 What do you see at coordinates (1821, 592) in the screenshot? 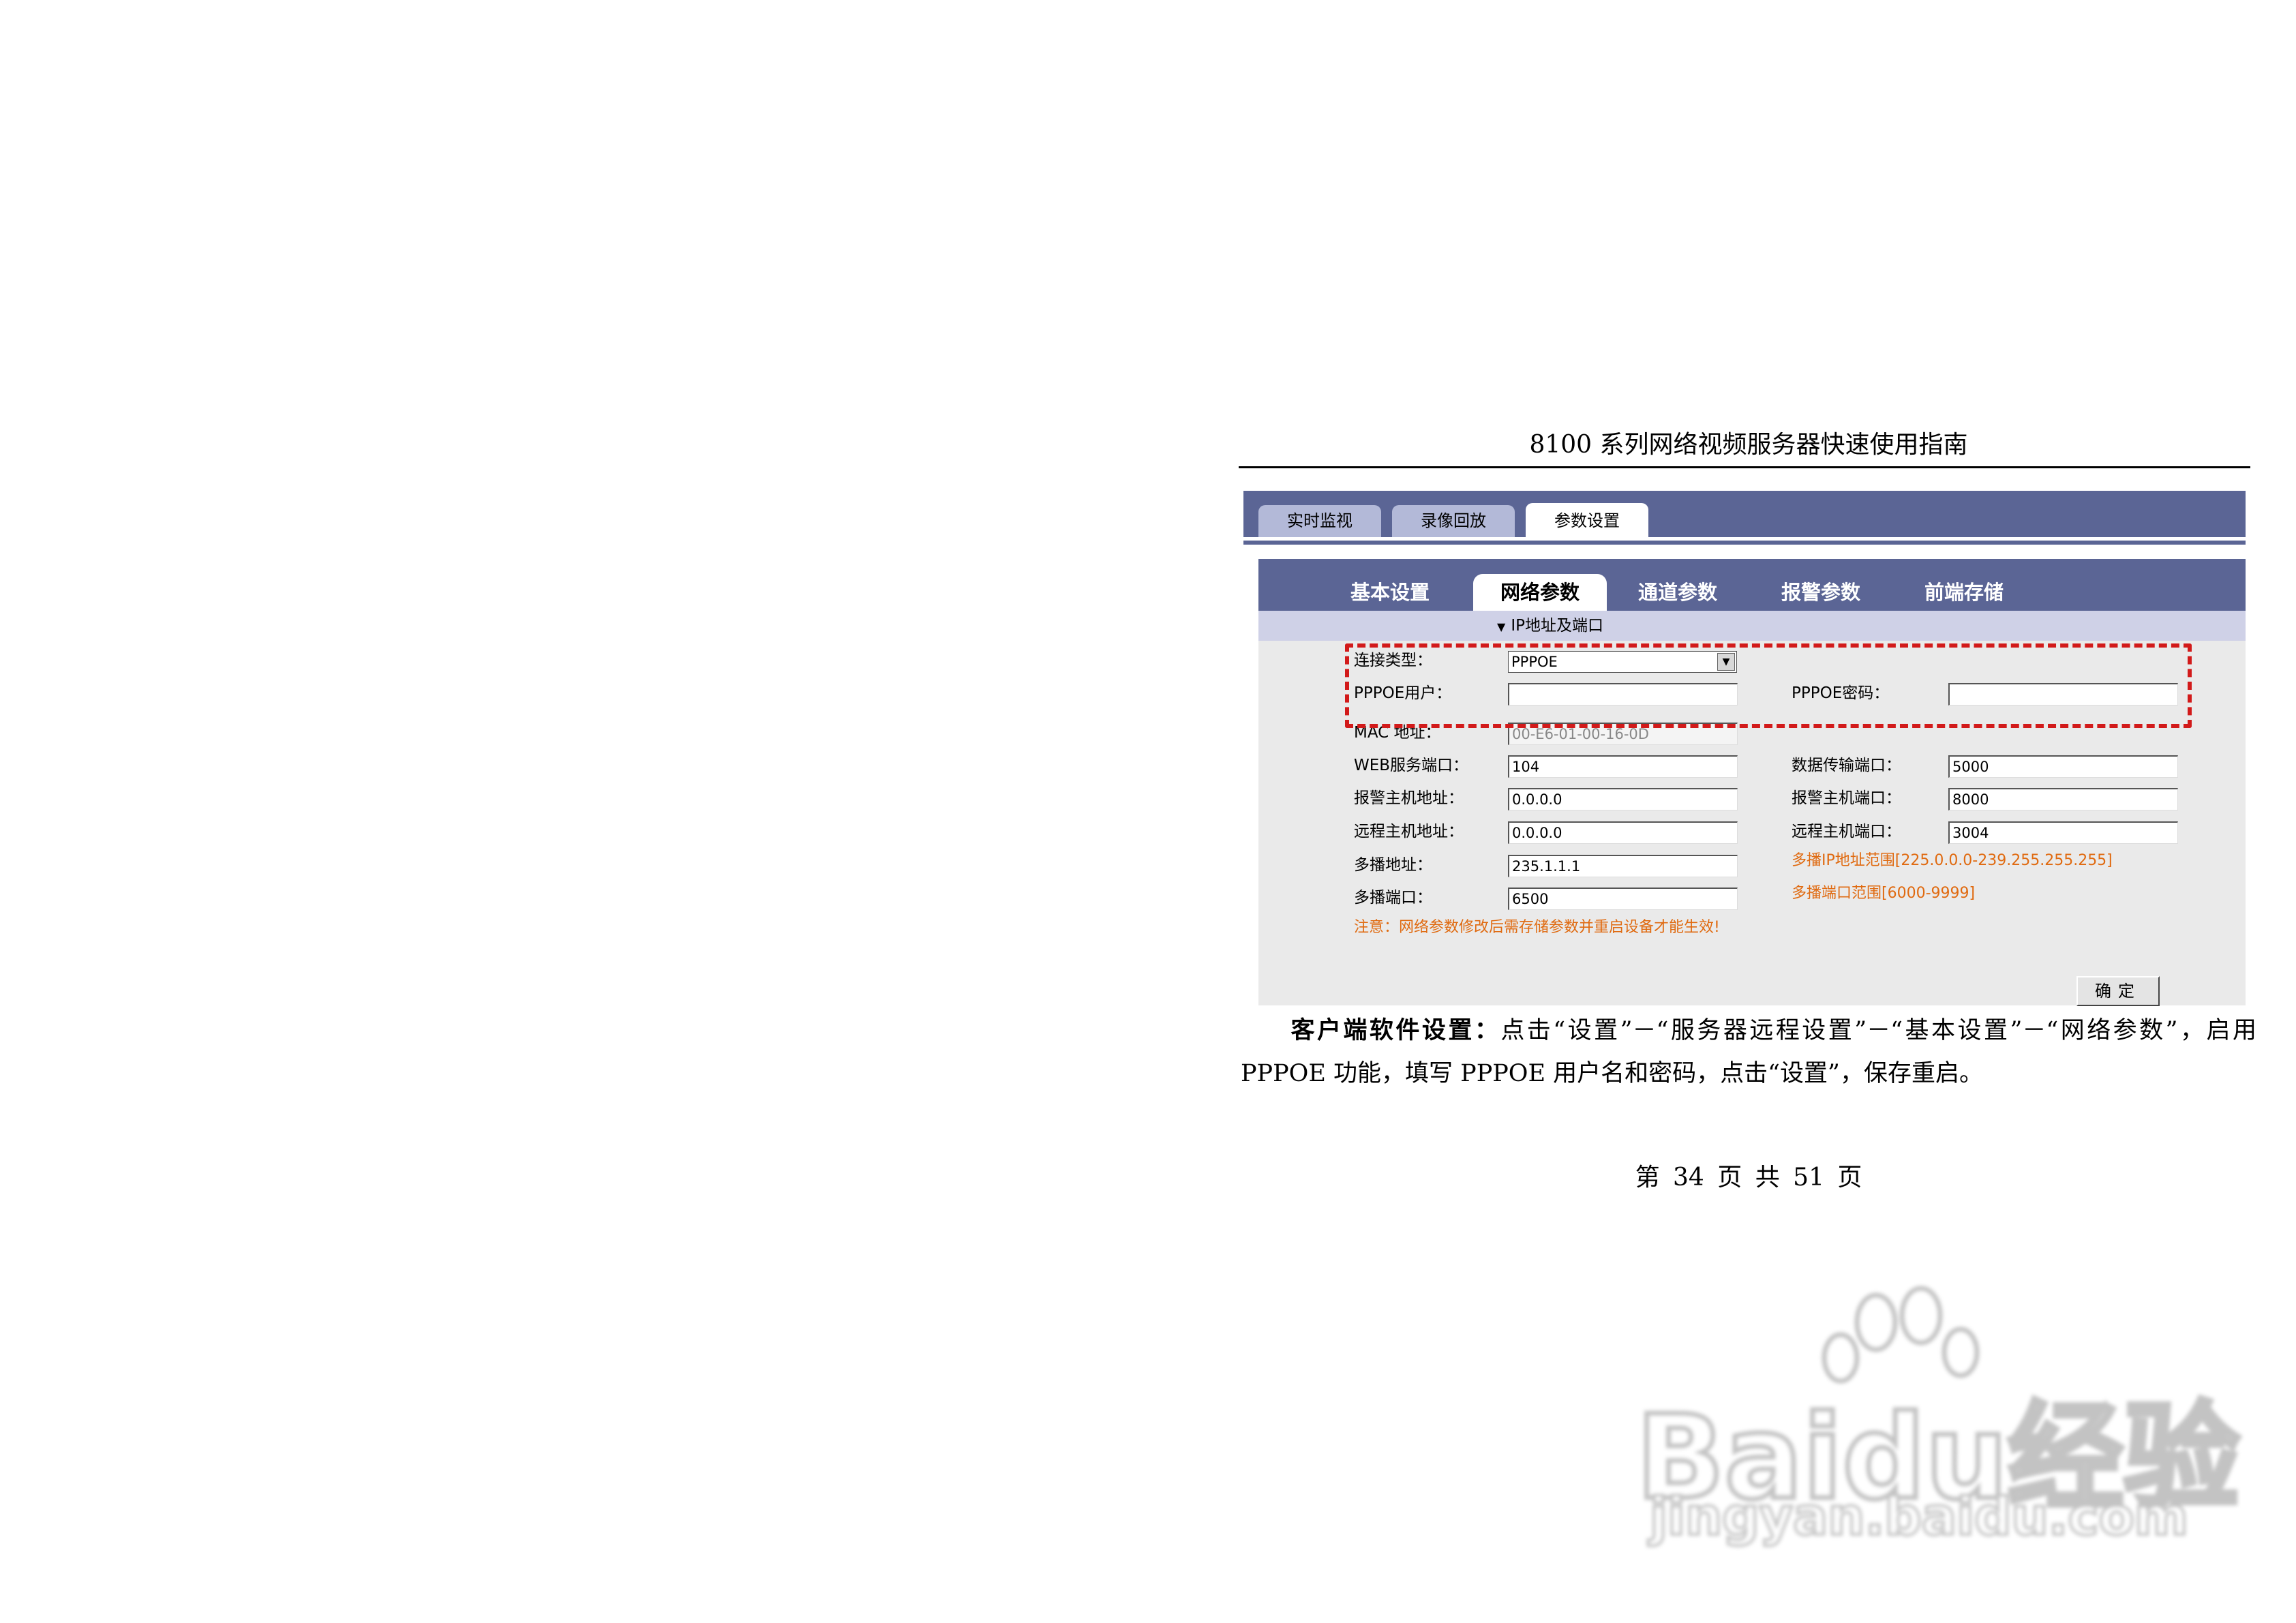
I see `subtab-alarm-params: 报警参数` at bounding box center [1821, 592].